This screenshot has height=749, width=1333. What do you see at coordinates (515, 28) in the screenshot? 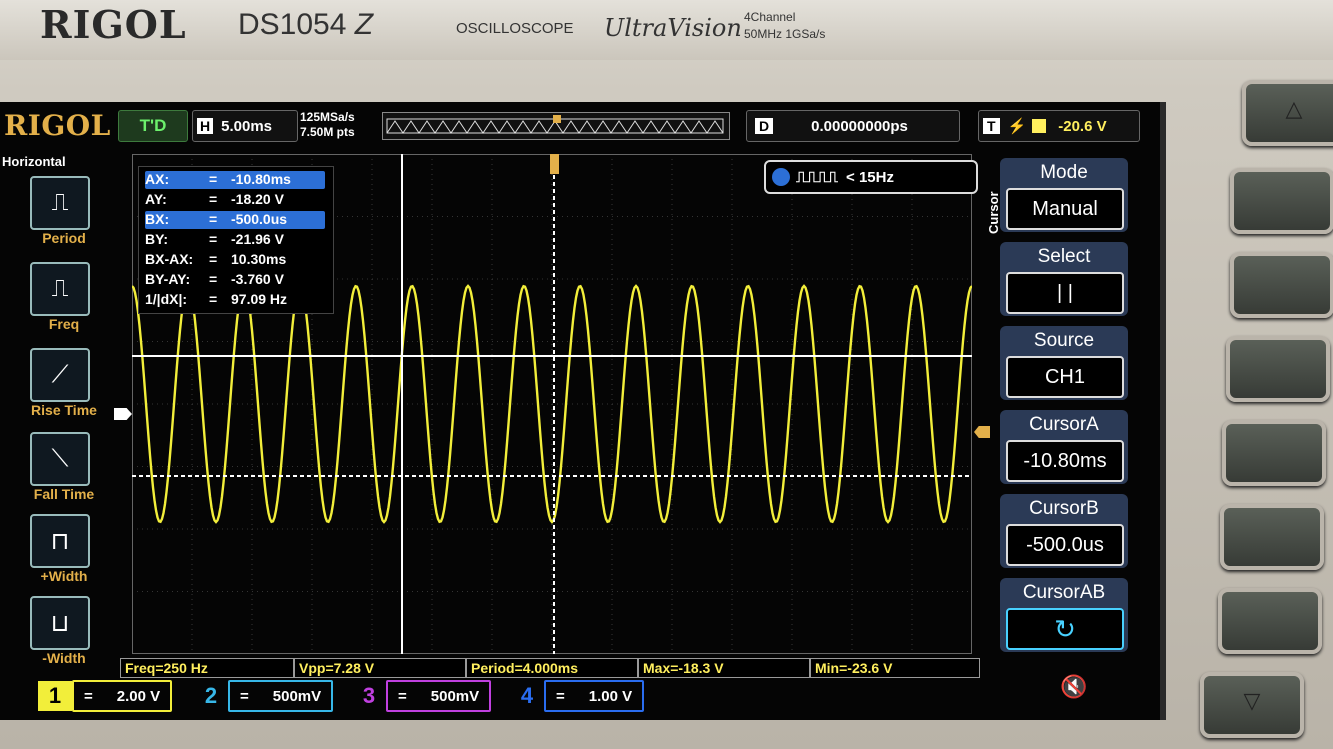
I see `device-type: OSCILLOSCOPE` at bounding box center [515, 28].